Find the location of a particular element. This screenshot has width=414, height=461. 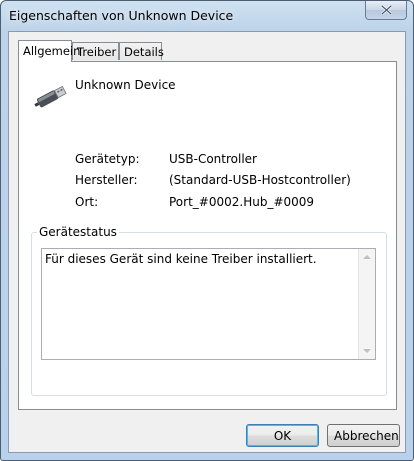

device-status-legend: Gerätestatus is located at coordinates (78, 232).